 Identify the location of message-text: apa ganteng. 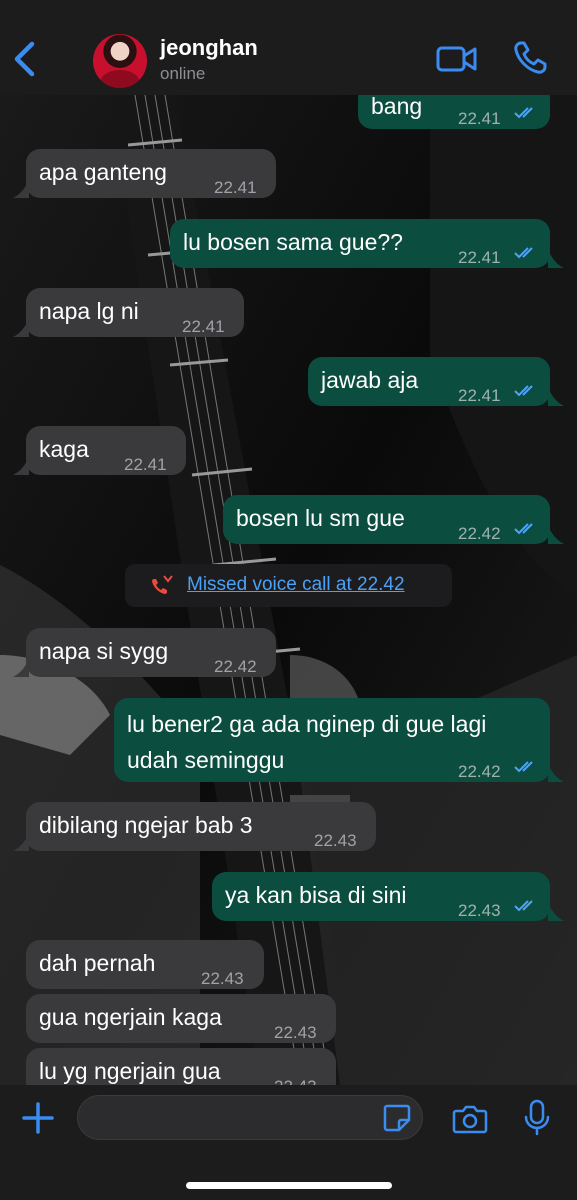
(103, 172).